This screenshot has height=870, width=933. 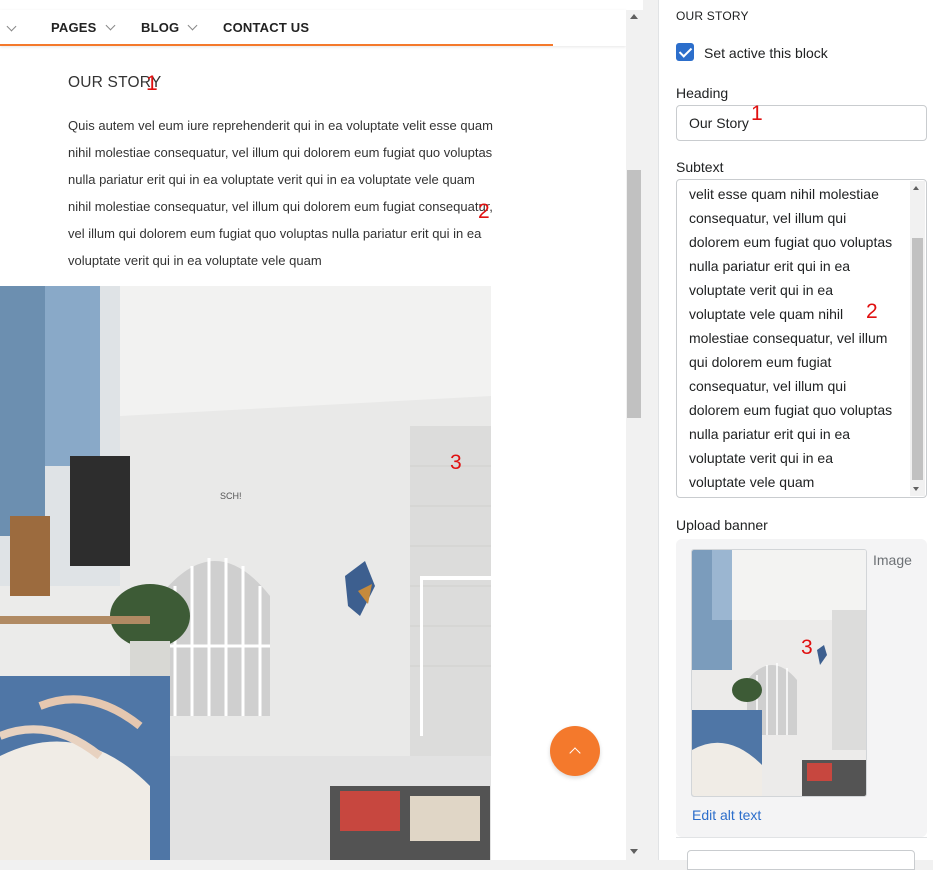 I want to click on annotation-marker-3-sidebar: 3, so click(x=807, y=647).